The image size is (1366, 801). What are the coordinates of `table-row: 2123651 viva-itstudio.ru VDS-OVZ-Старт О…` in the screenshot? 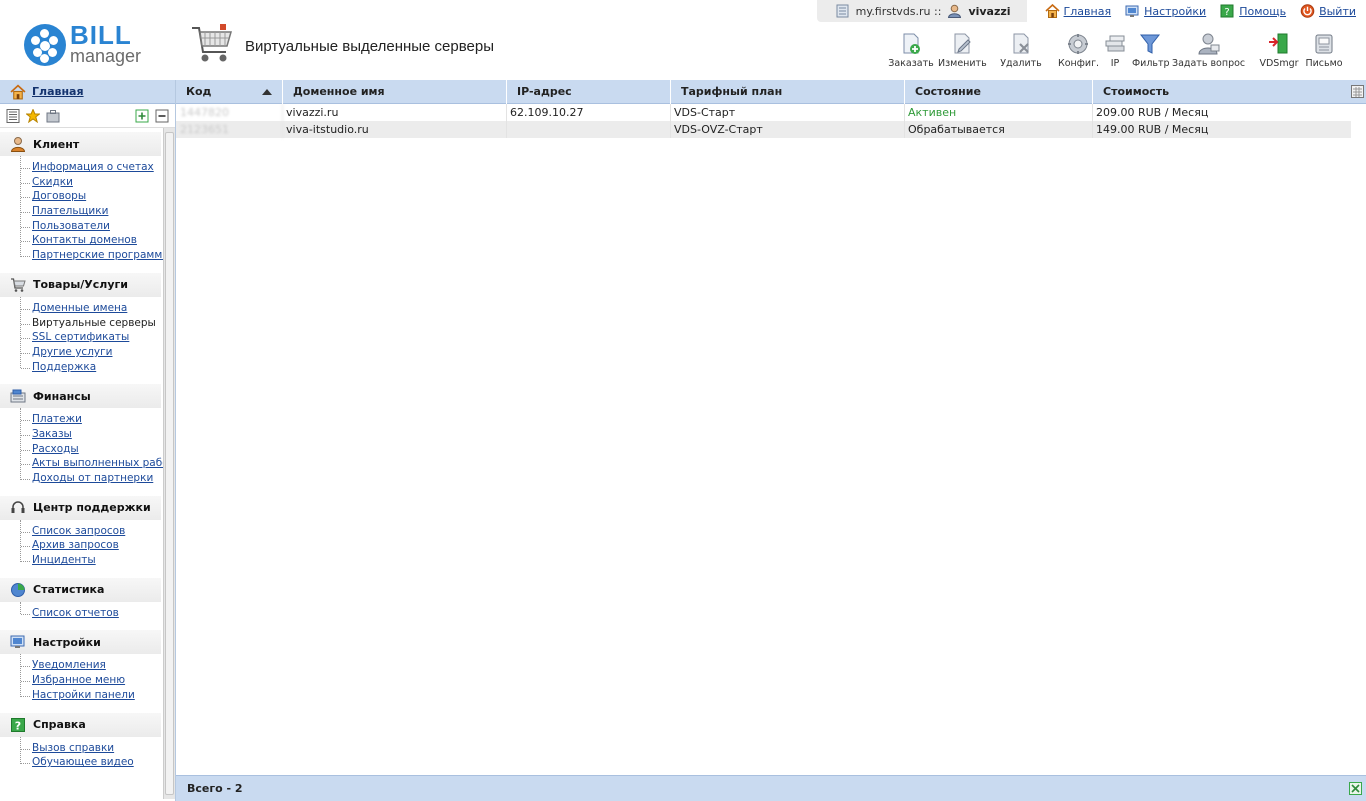 It's located at (763, 129).